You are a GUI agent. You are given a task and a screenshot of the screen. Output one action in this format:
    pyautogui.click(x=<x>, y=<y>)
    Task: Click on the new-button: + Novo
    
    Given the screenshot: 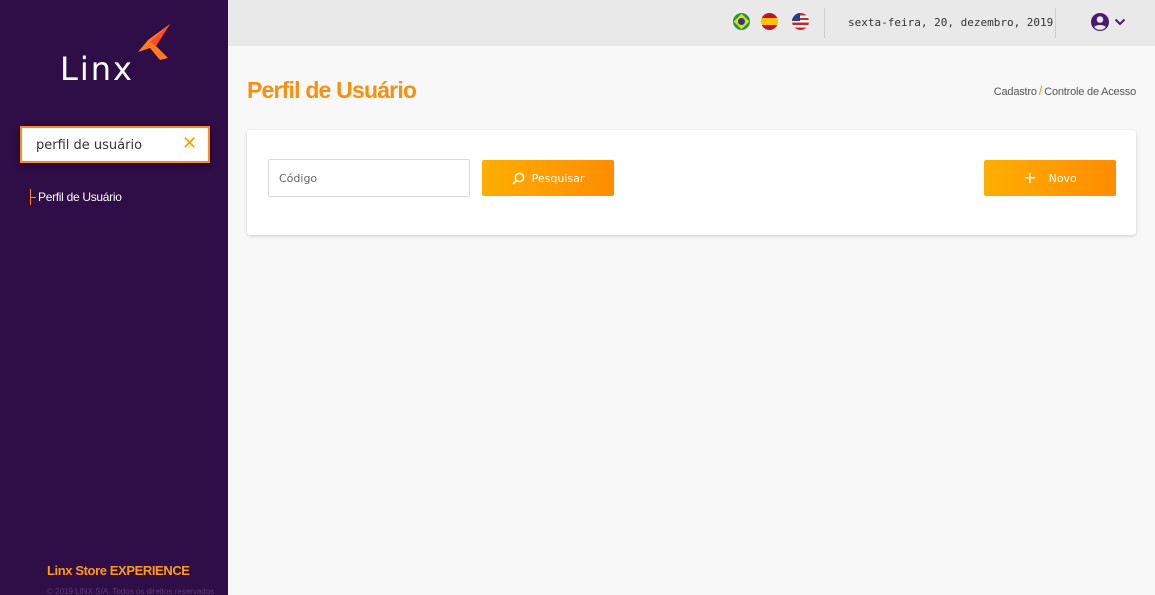 What is the action you would take?
    pyautogui.click(x=1050, y=178)
    